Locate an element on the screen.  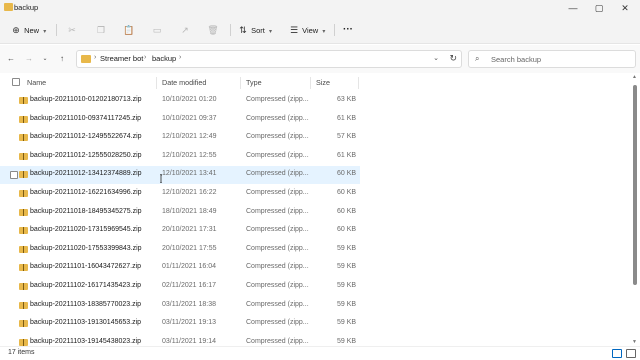
view-button: ☰ View ▾ is located at coordinates (306, 30).